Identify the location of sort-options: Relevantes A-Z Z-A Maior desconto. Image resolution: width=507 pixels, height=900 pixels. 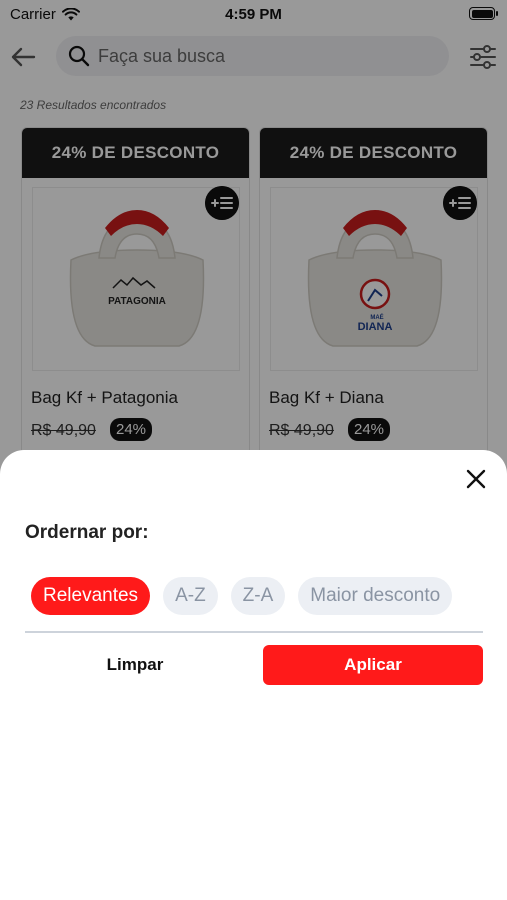
(257, 597).